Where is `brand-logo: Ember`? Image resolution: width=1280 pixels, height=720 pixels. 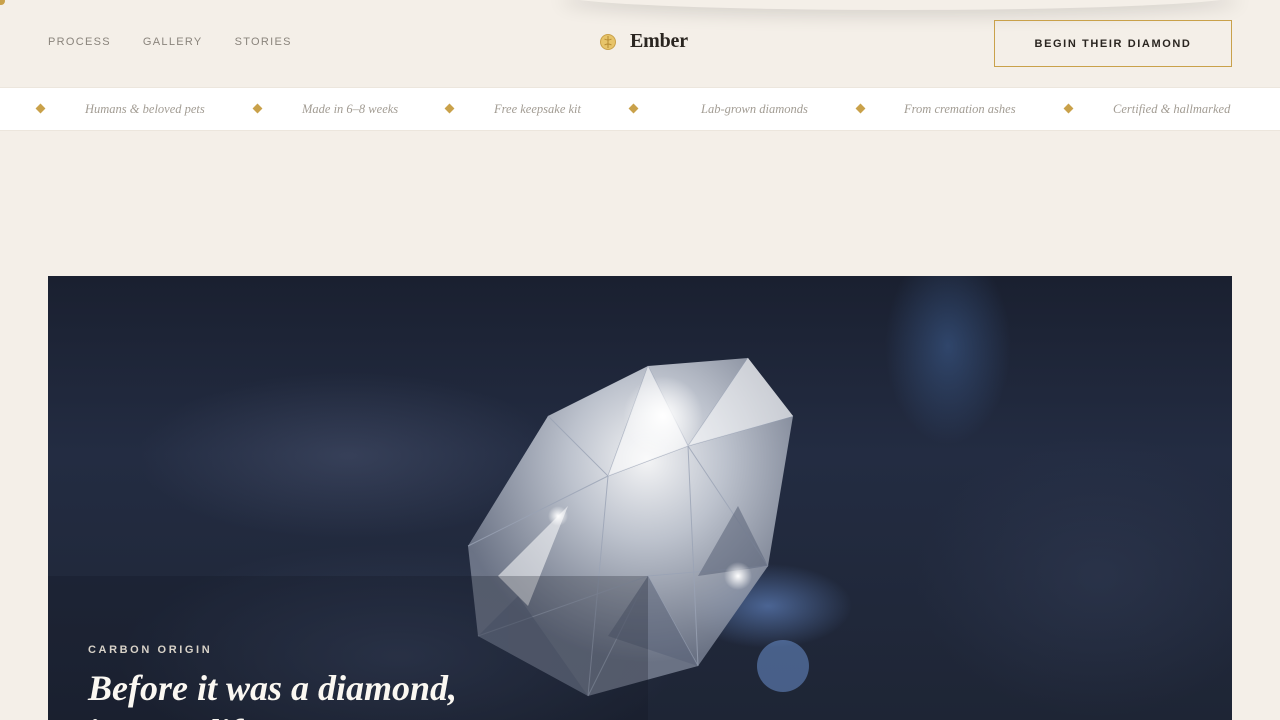 brand-logo: Ember is located at coordinates (643, 41).